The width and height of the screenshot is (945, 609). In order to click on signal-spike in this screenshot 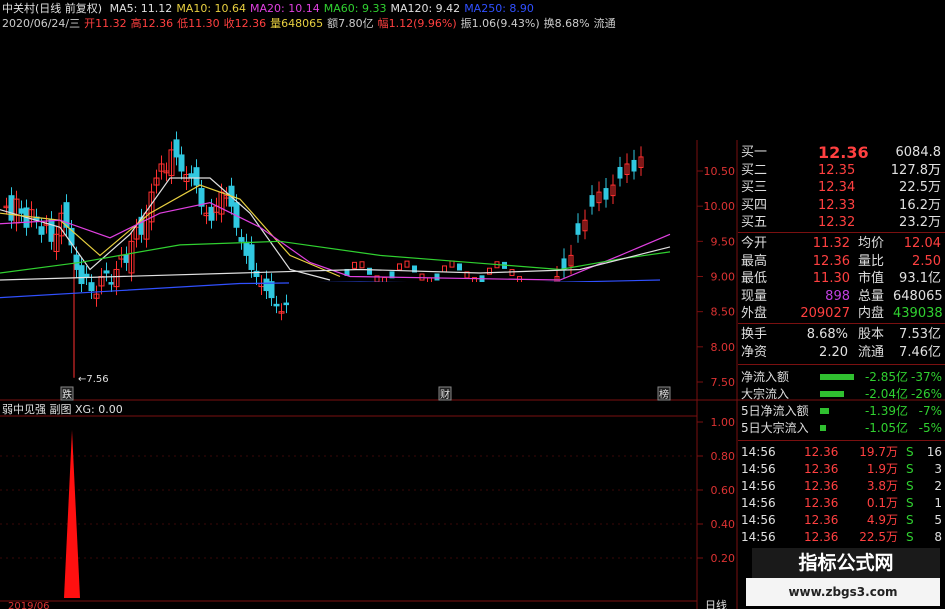, I will do `click(72, 514)`.